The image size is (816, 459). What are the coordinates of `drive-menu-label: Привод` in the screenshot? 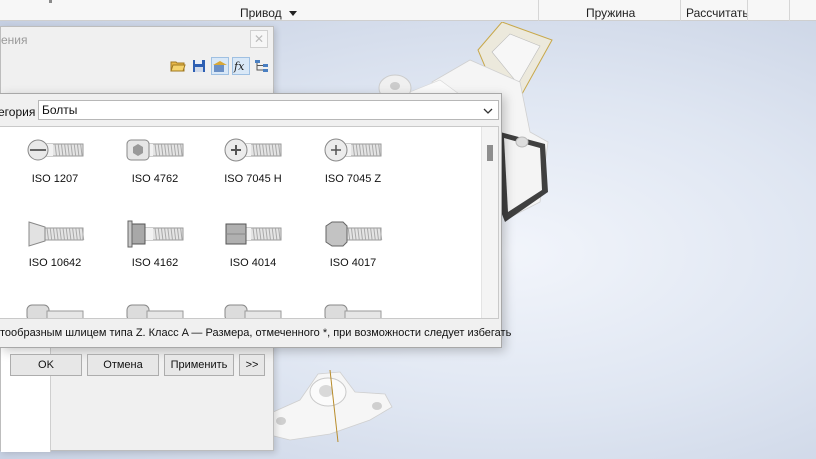 It's located at (268, 13).